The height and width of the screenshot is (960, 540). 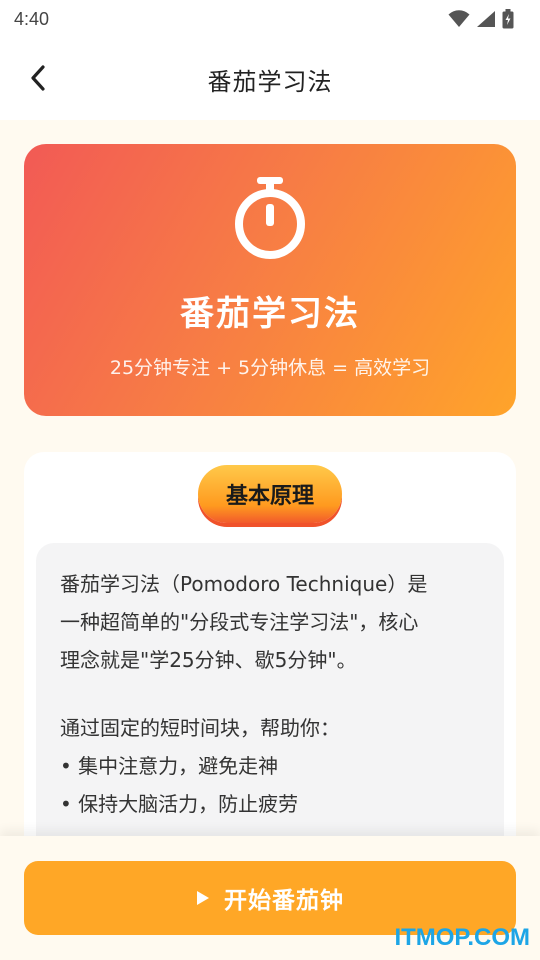 I want to click on back-button, so click(x=38, y=78).